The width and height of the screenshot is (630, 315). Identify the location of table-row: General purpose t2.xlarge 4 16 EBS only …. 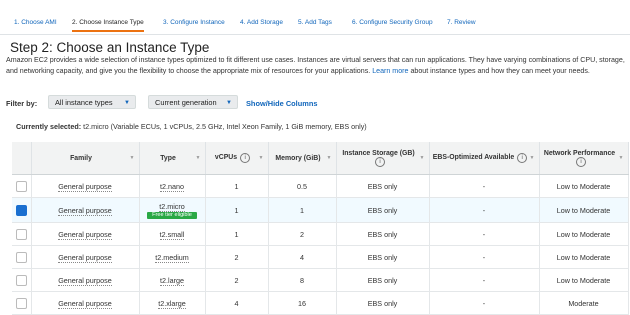
(320, 303).